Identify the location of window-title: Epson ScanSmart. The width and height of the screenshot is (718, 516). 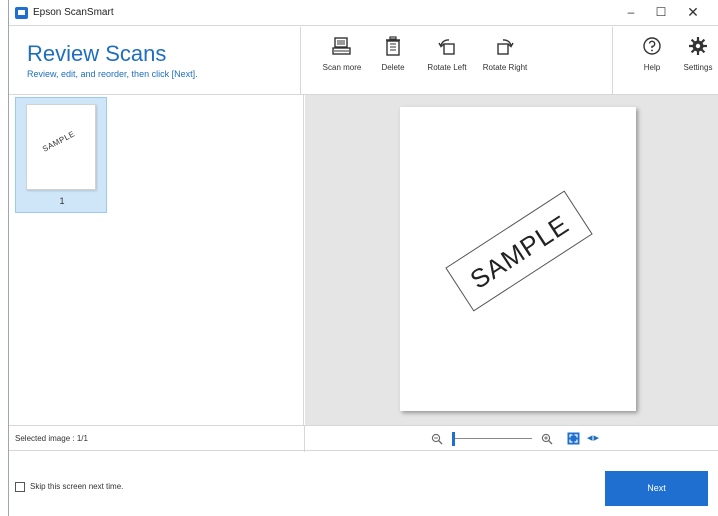
(73, 12).